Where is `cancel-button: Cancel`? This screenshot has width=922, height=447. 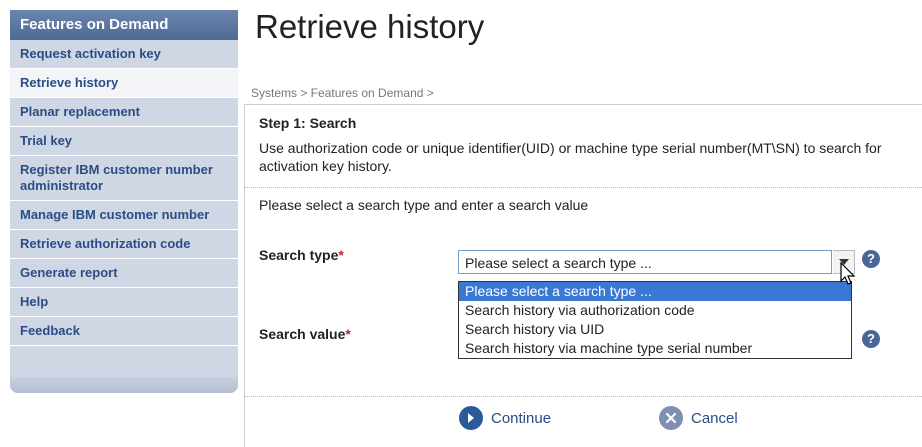
cancel-button: Cancel is located at coordinates (698, 418).